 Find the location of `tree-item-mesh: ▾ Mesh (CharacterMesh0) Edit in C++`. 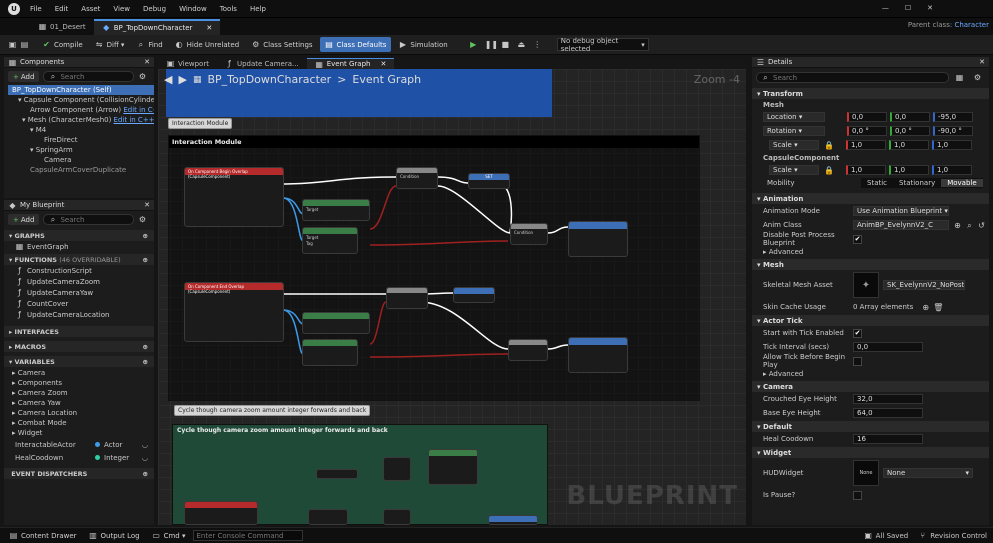

tree-item-mesh: ▾ Mesh (CharacterMesh0) Edit in C++ is located at coordinates (81, 120).